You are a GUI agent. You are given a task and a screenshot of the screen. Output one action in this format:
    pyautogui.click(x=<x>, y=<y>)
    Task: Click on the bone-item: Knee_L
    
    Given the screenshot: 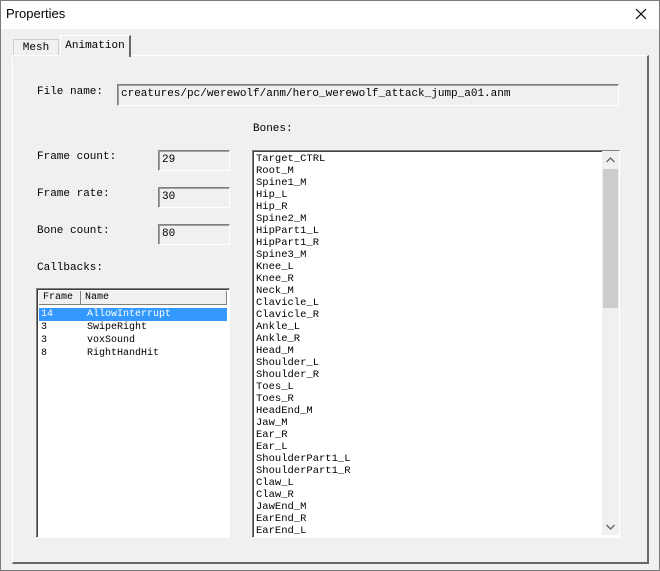 What is the action you would take?
    pyautogui.click(x=303, y=267)
    